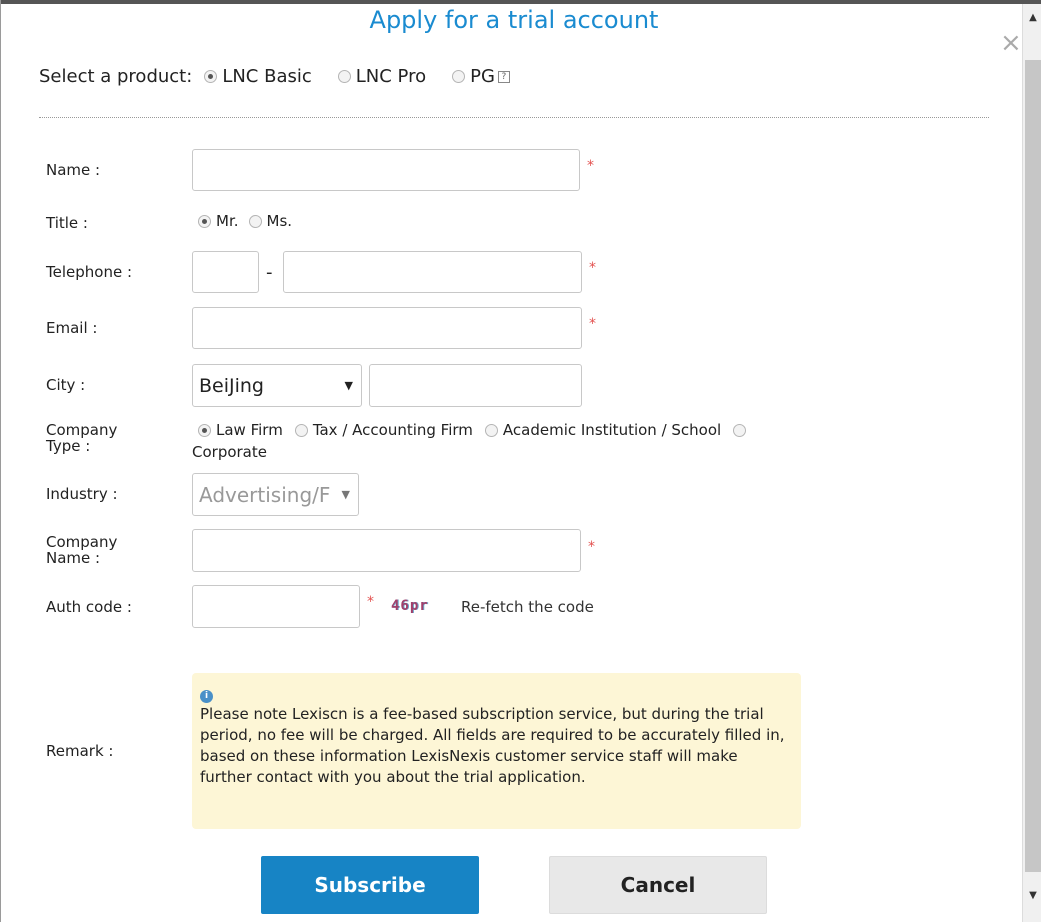 The width and height of the screenshot is (1041, 922). What do you see at coordinates (66, 385) in the screenshot?
I see `city-label: City :` at bounding box center [66, 385].